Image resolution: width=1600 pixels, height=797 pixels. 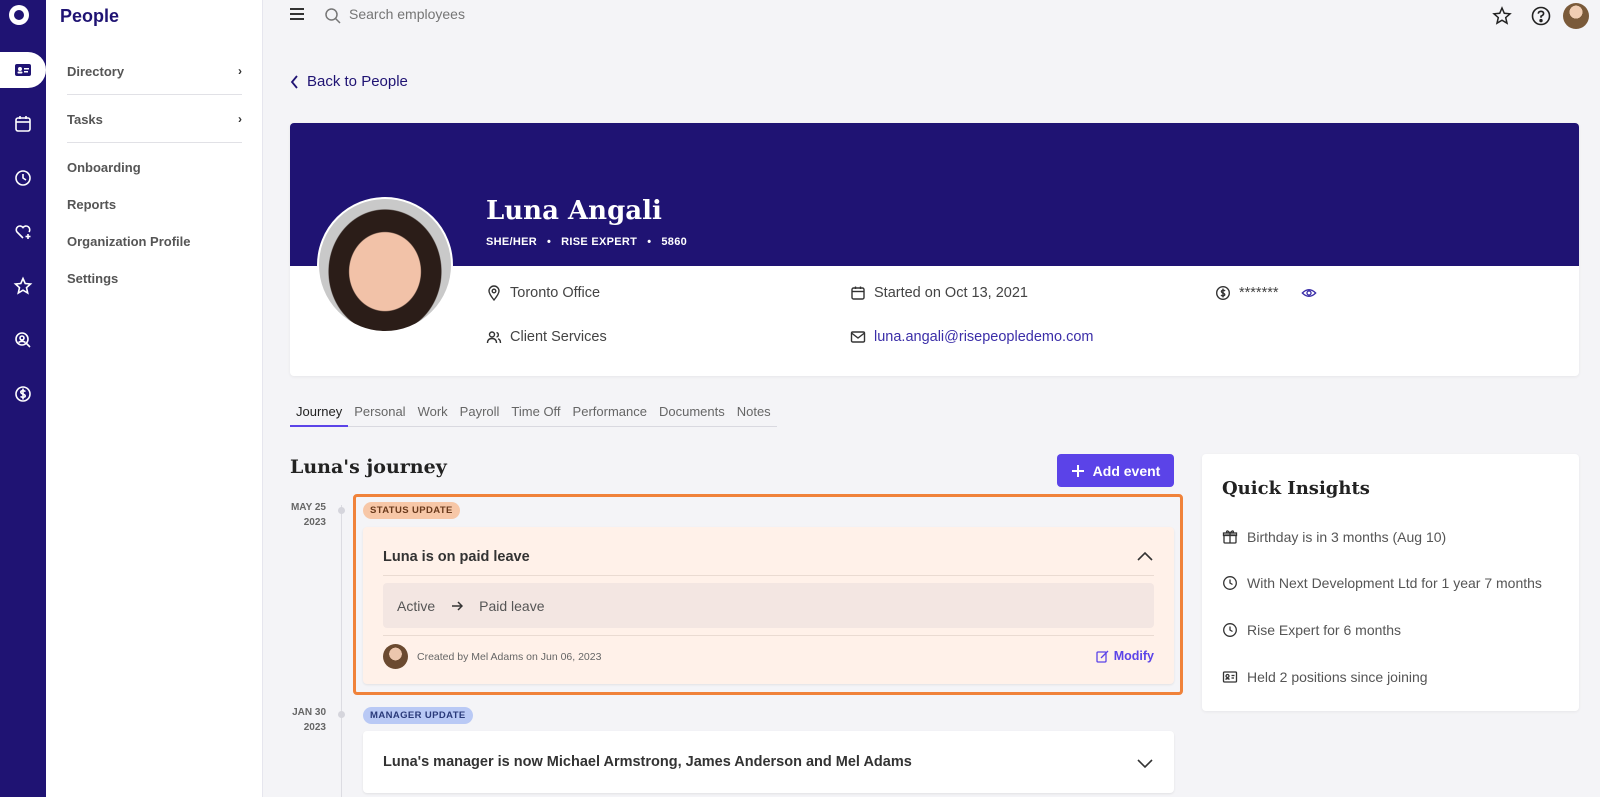 I want to click on group-icon, so click(x=494, y=337).